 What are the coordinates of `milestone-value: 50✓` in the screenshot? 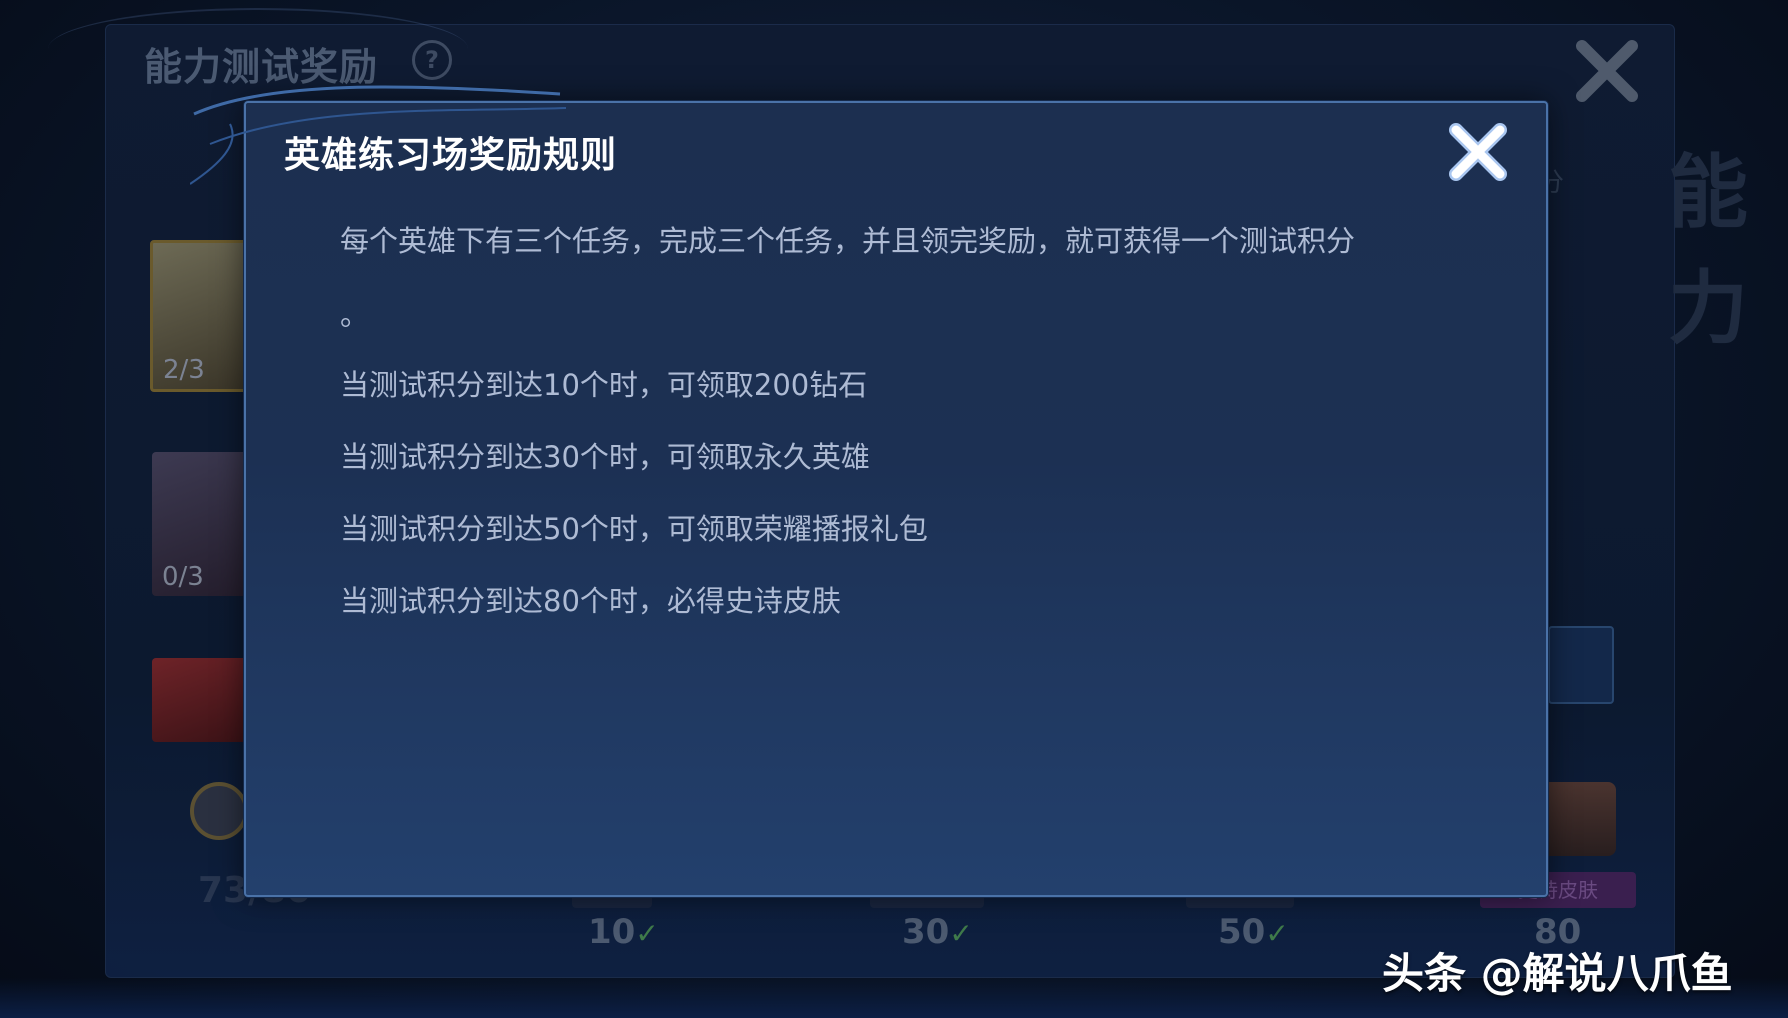 It's located at (1253, 932).